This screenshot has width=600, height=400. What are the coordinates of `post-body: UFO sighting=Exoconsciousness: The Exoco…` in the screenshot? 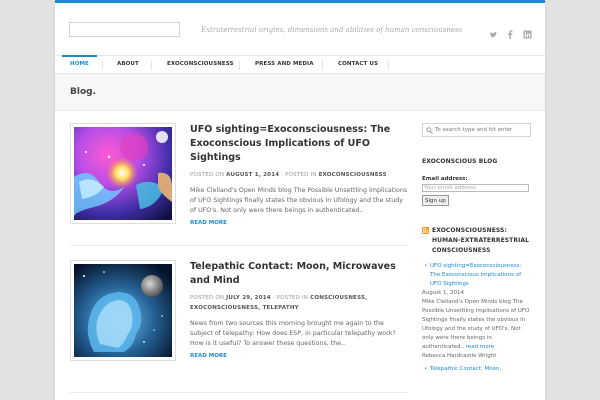 It's located at (299, 174).